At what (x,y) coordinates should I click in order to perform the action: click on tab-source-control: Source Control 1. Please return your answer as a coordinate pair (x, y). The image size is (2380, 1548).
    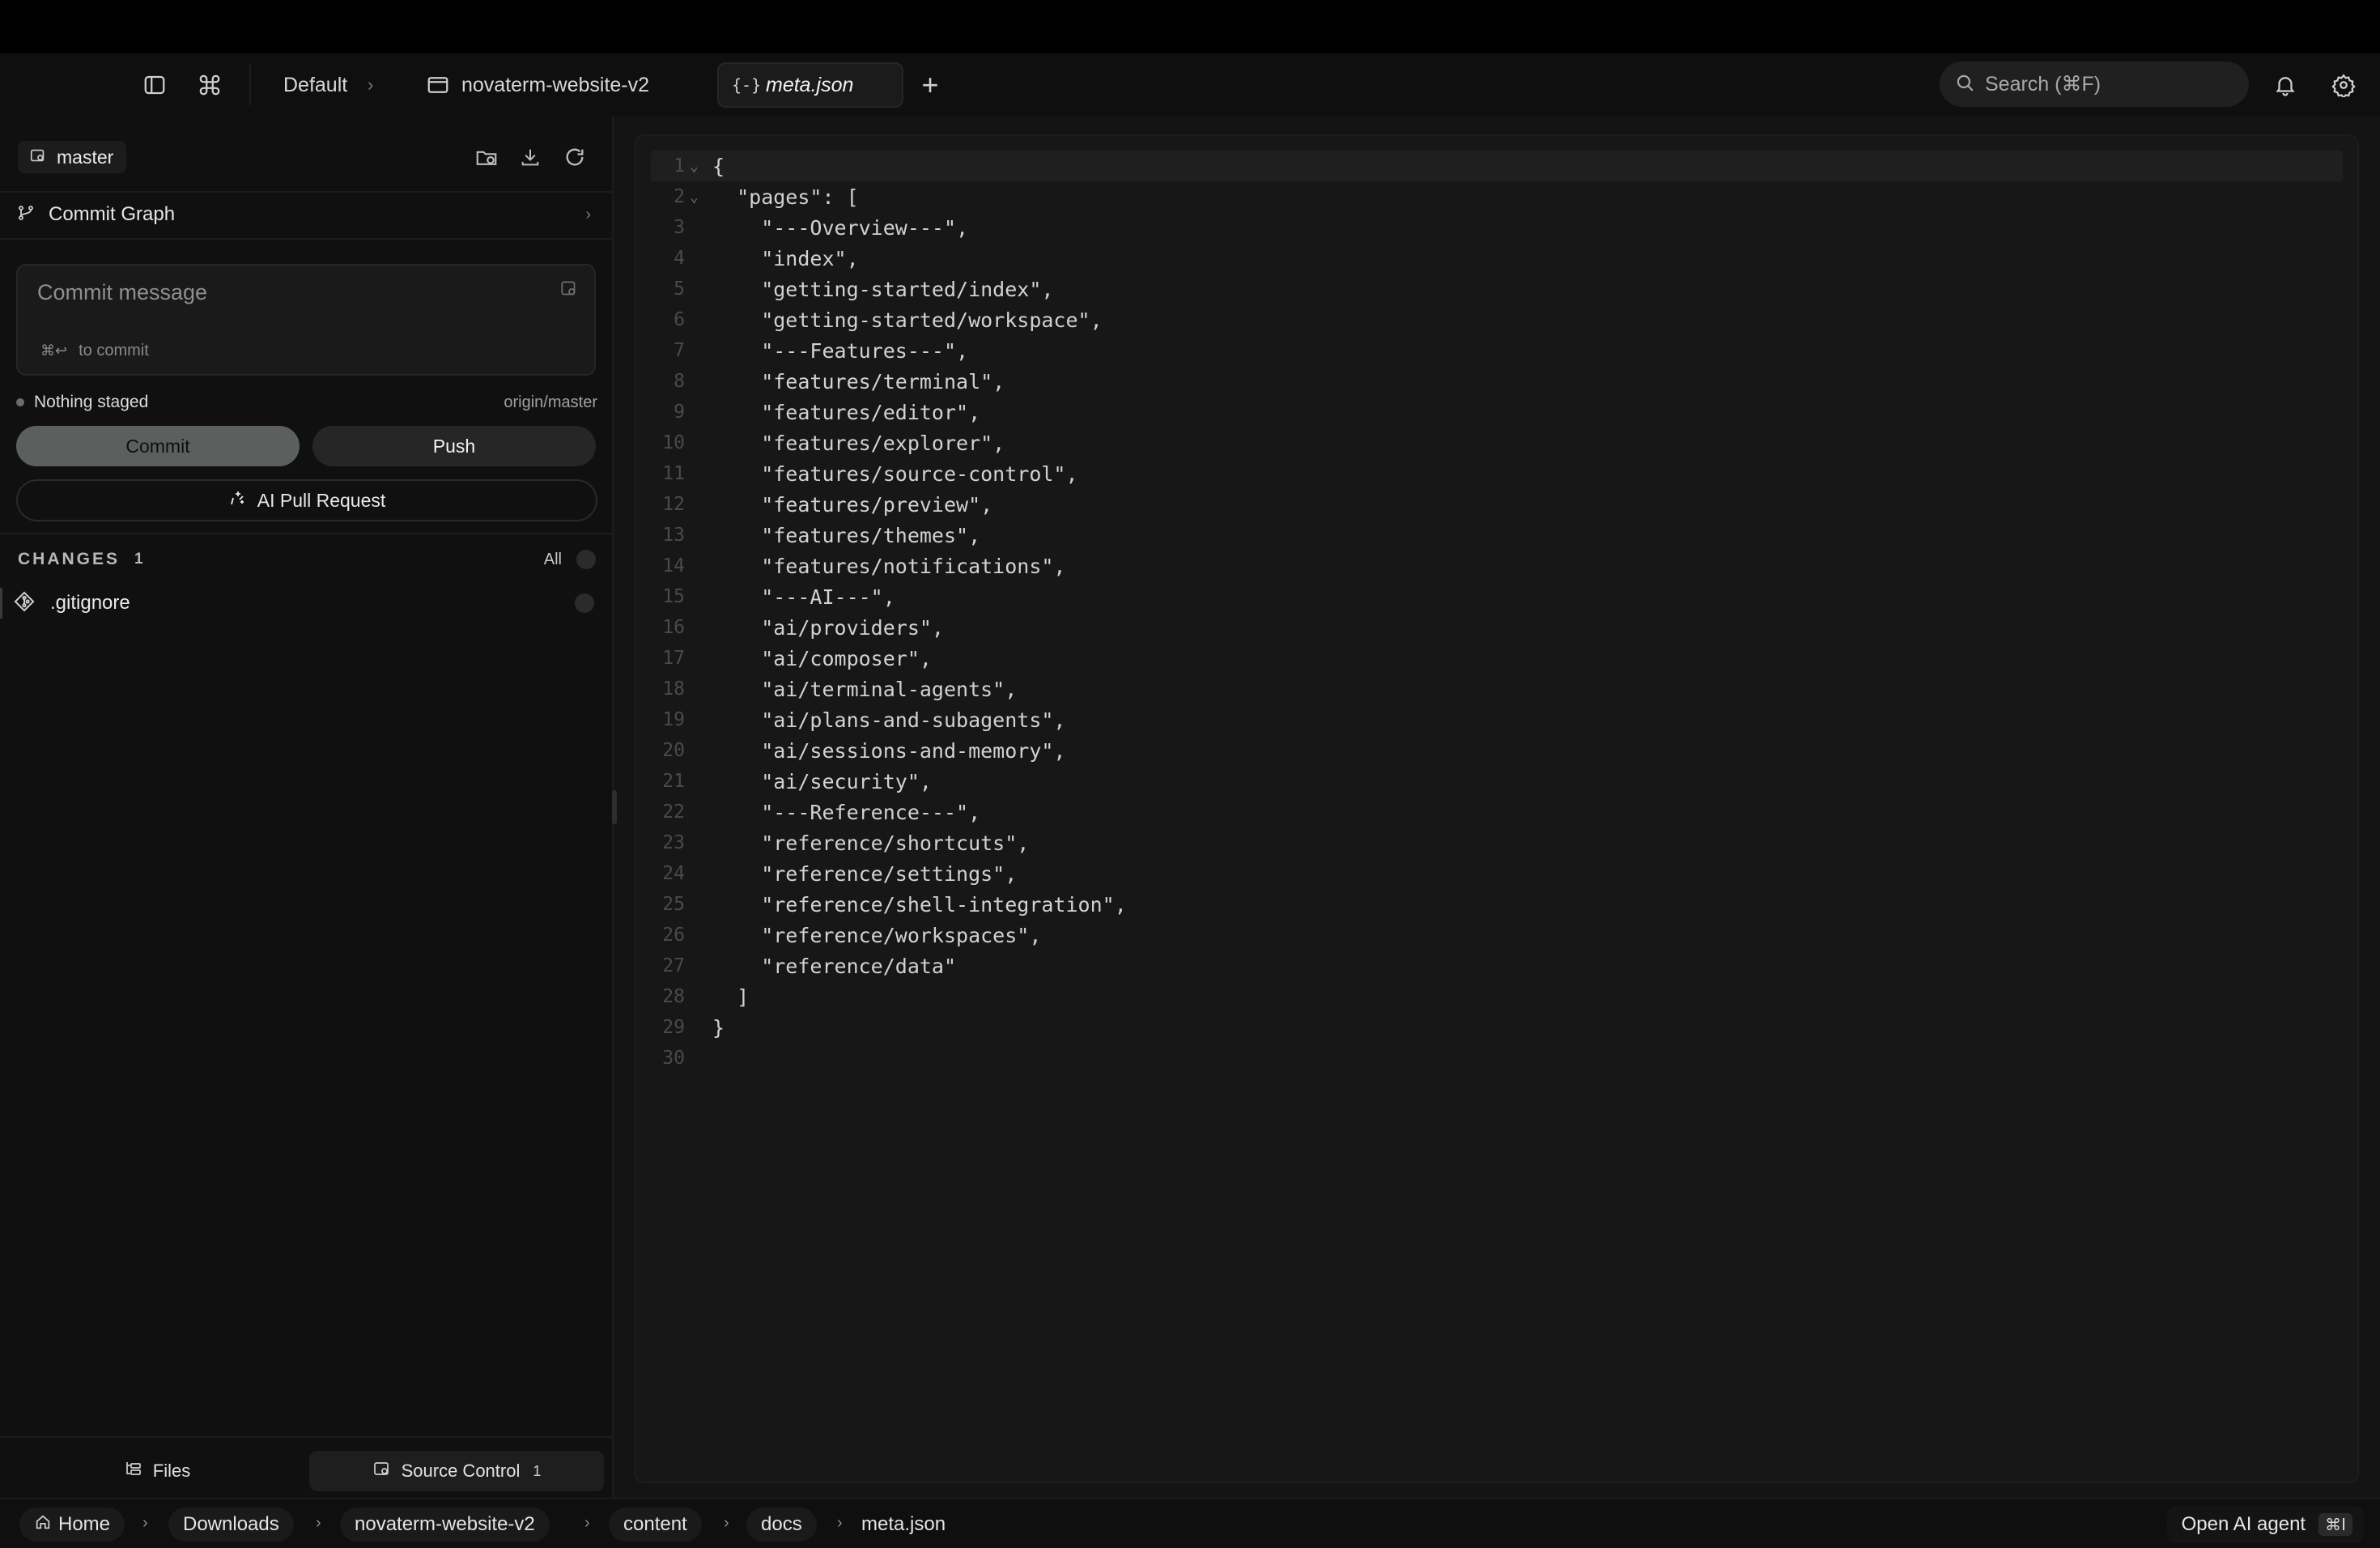
    Looking at the image, I should click on (457, 1471).